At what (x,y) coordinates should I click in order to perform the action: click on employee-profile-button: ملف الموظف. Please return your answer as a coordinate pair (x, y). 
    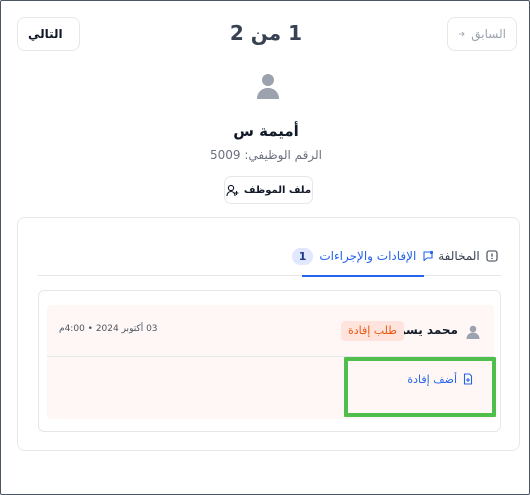
    Looking at the image, I should click on (268, 190).